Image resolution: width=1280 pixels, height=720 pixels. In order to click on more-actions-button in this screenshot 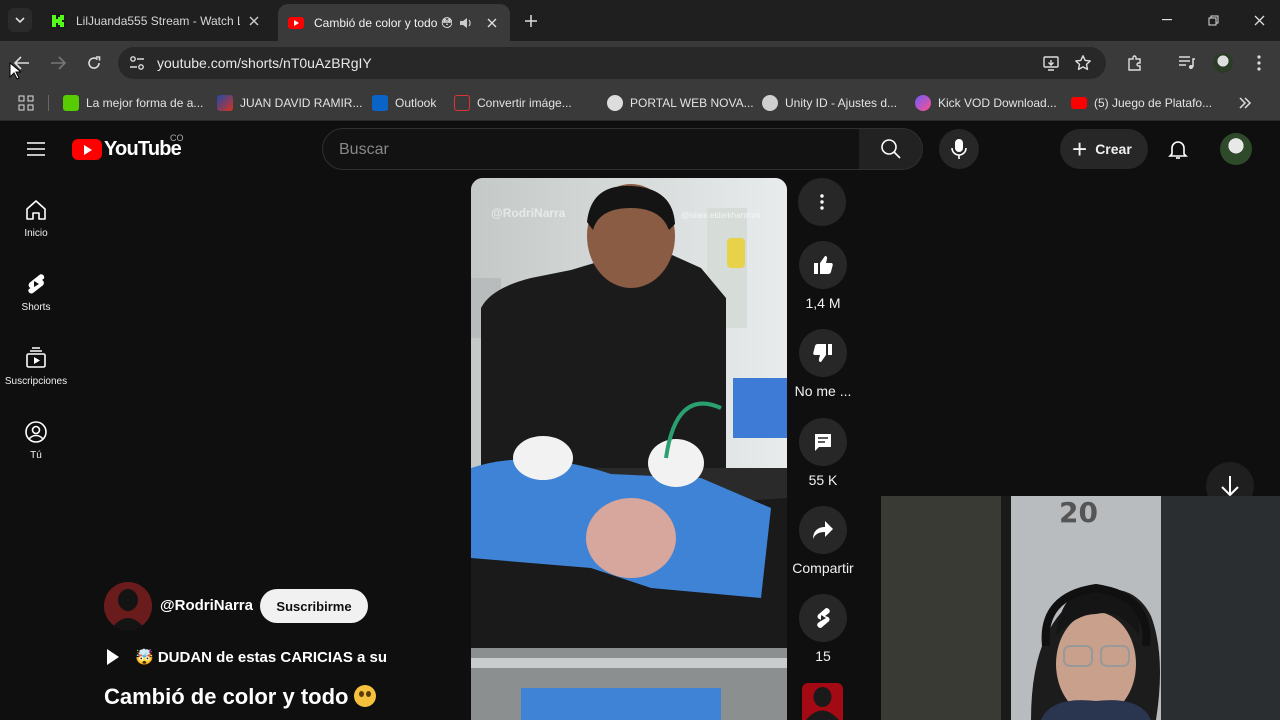, I will do `click(822, 202)`.